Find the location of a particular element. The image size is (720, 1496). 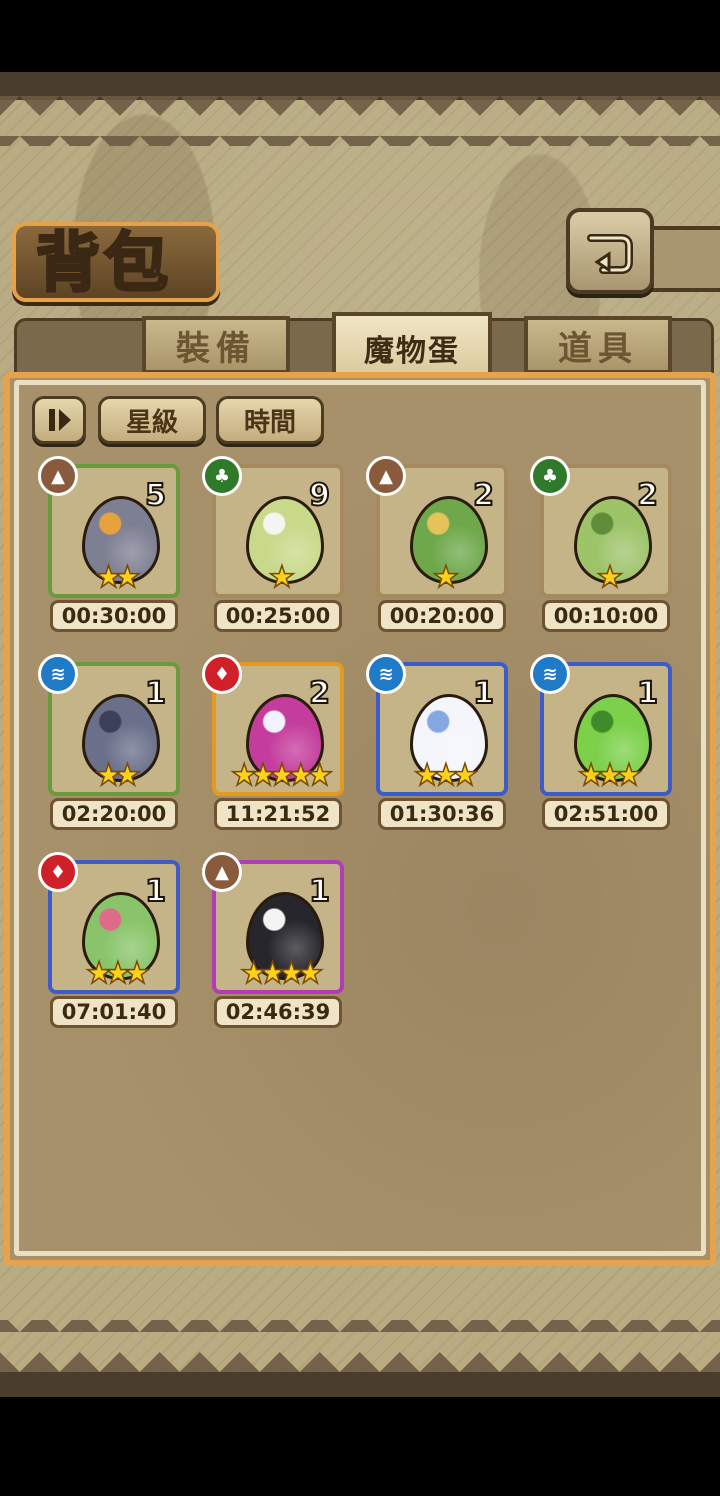

hatch-timer: 02:46:39 is located at coordinates (278, 1012).